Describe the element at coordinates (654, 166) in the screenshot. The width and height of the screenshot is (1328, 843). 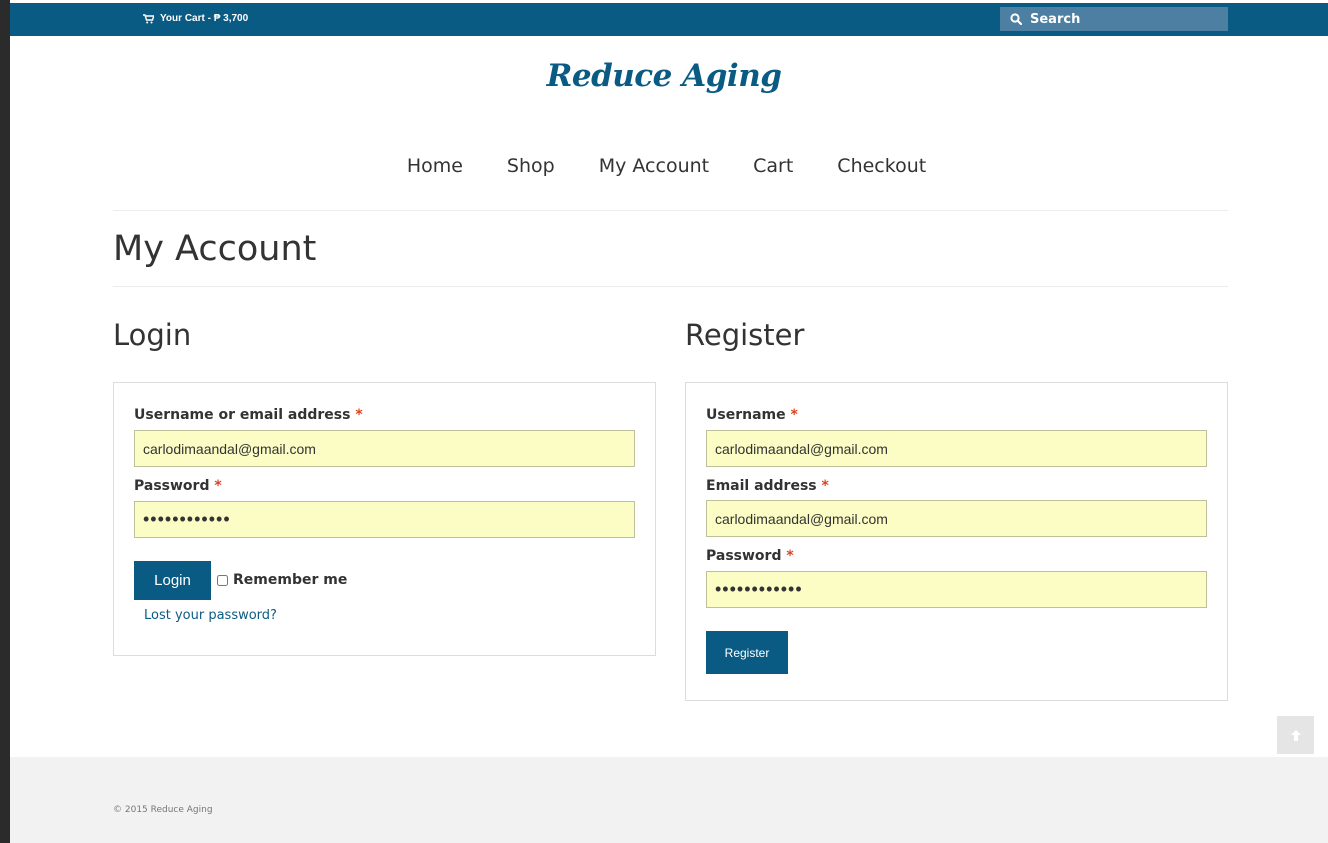
I see `nav-item-my-account: My Account` at that location.